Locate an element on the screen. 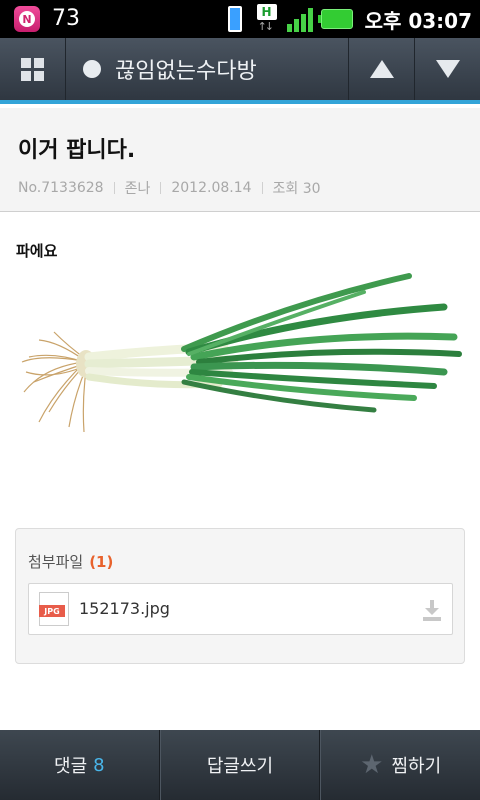 The width and height of the screenshot is (480, 800). jpg-file-icon: JPG is located at coordinates (54, 609).